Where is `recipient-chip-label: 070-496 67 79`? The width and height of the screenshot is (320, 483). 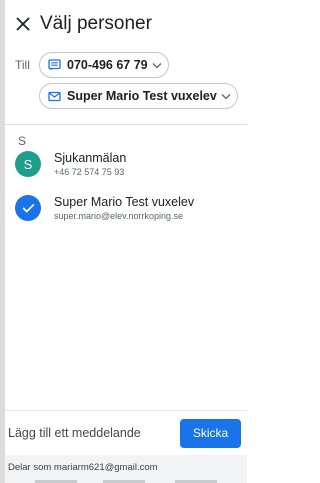 recipient-chip-label: 070-496 67 79 is located at coordinates (107, 65).